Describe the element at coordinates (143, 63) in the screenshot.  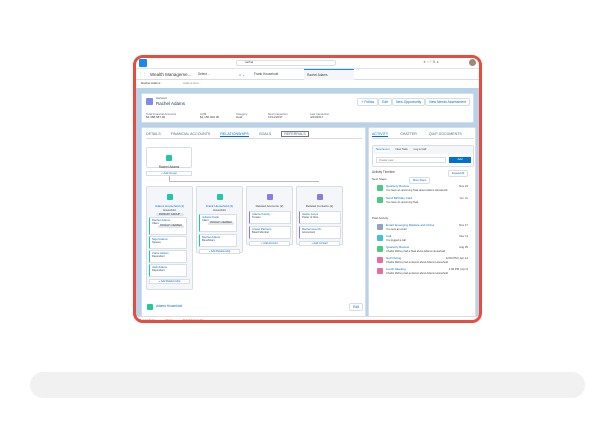
I see `app-logo-icon` at that location.